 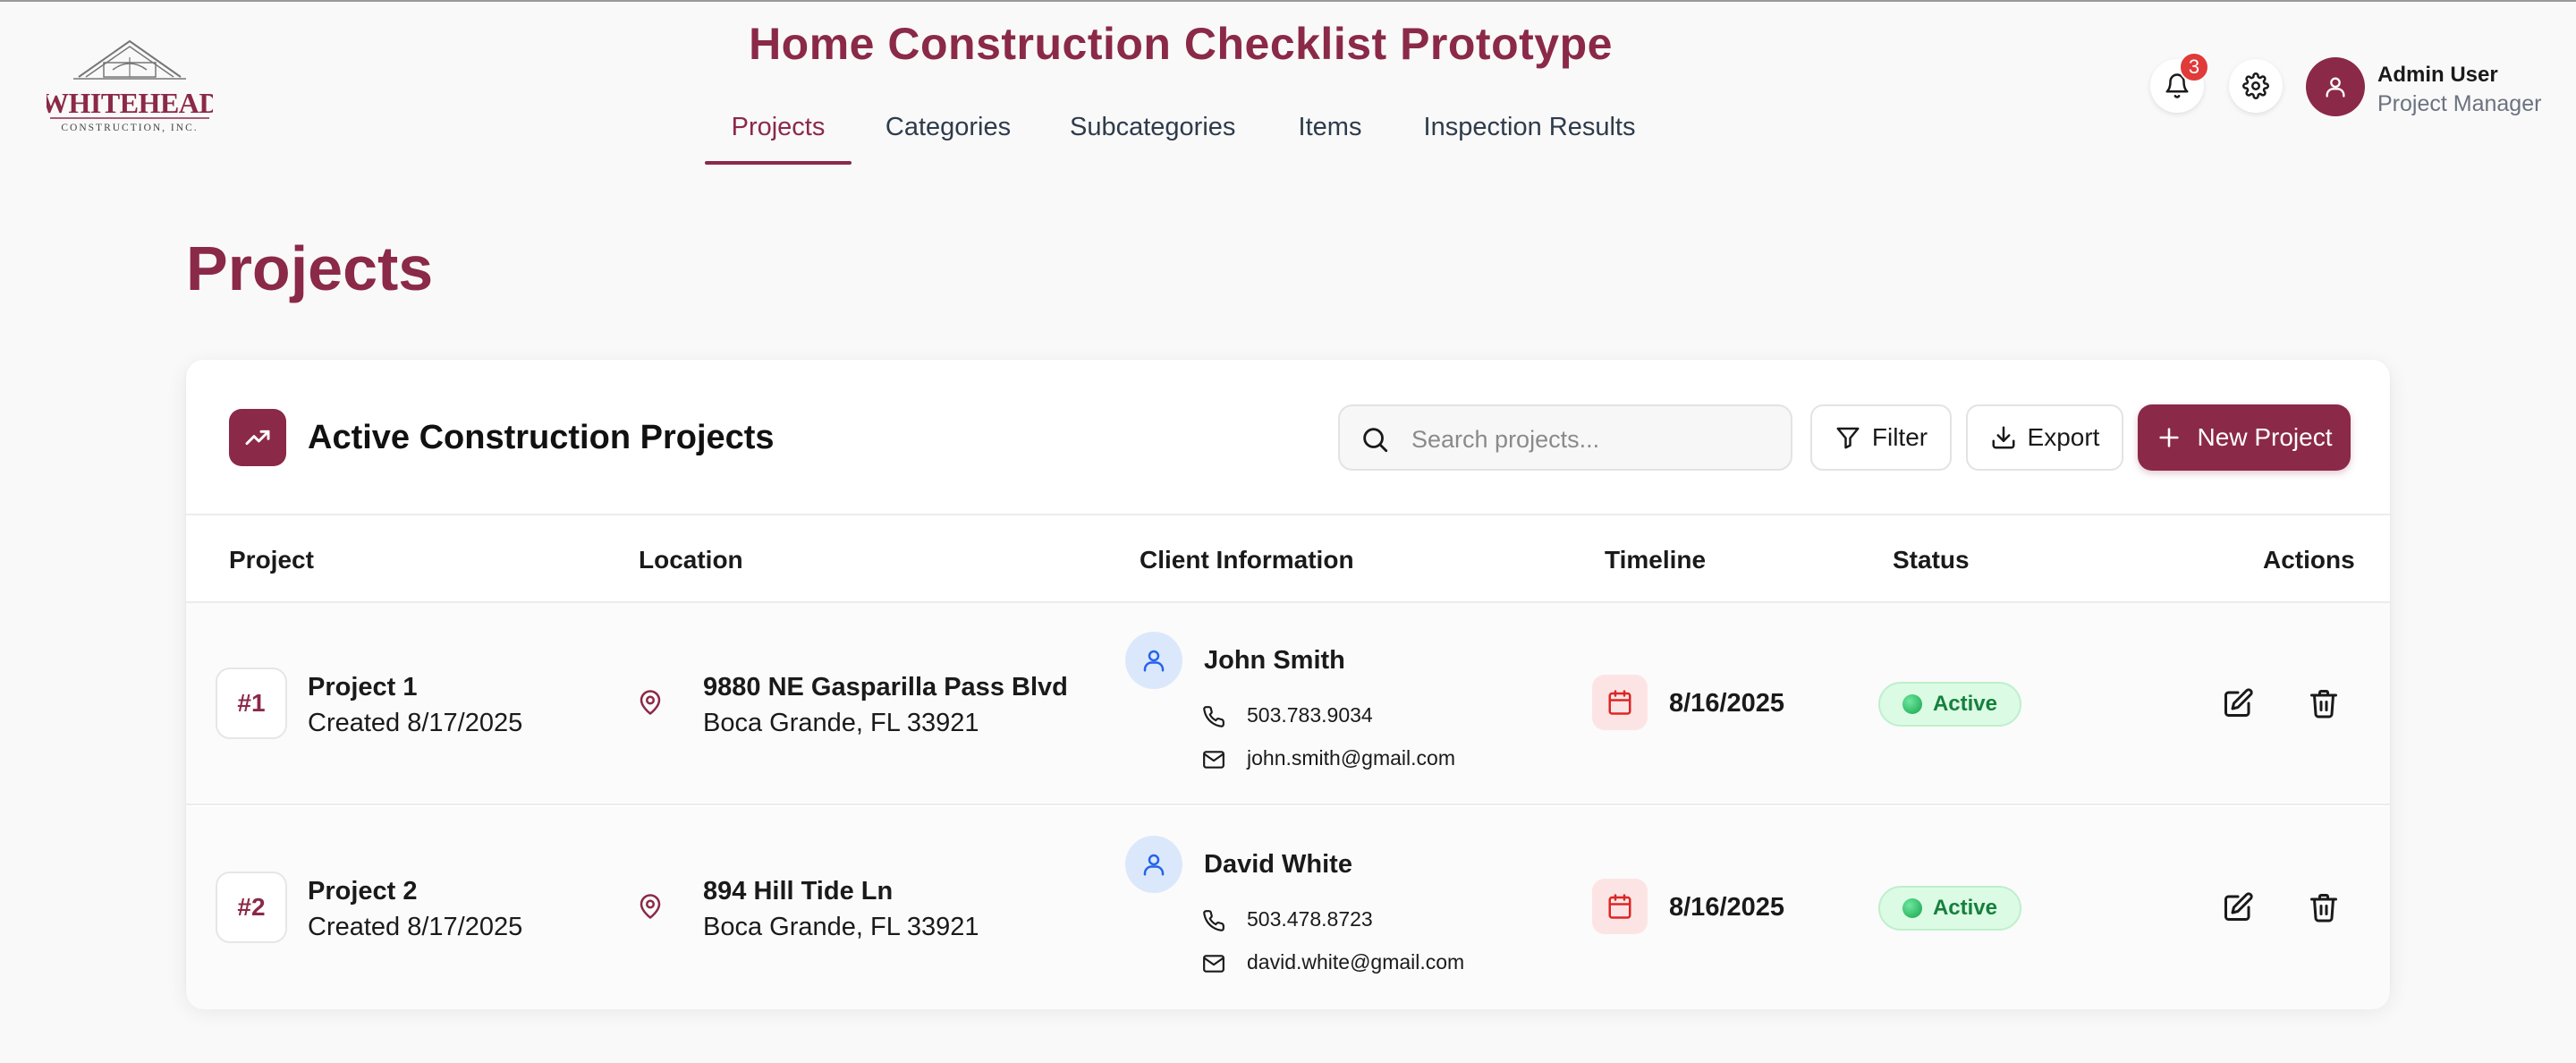 I want to click on download-icon, so click(x=2003, y=437).